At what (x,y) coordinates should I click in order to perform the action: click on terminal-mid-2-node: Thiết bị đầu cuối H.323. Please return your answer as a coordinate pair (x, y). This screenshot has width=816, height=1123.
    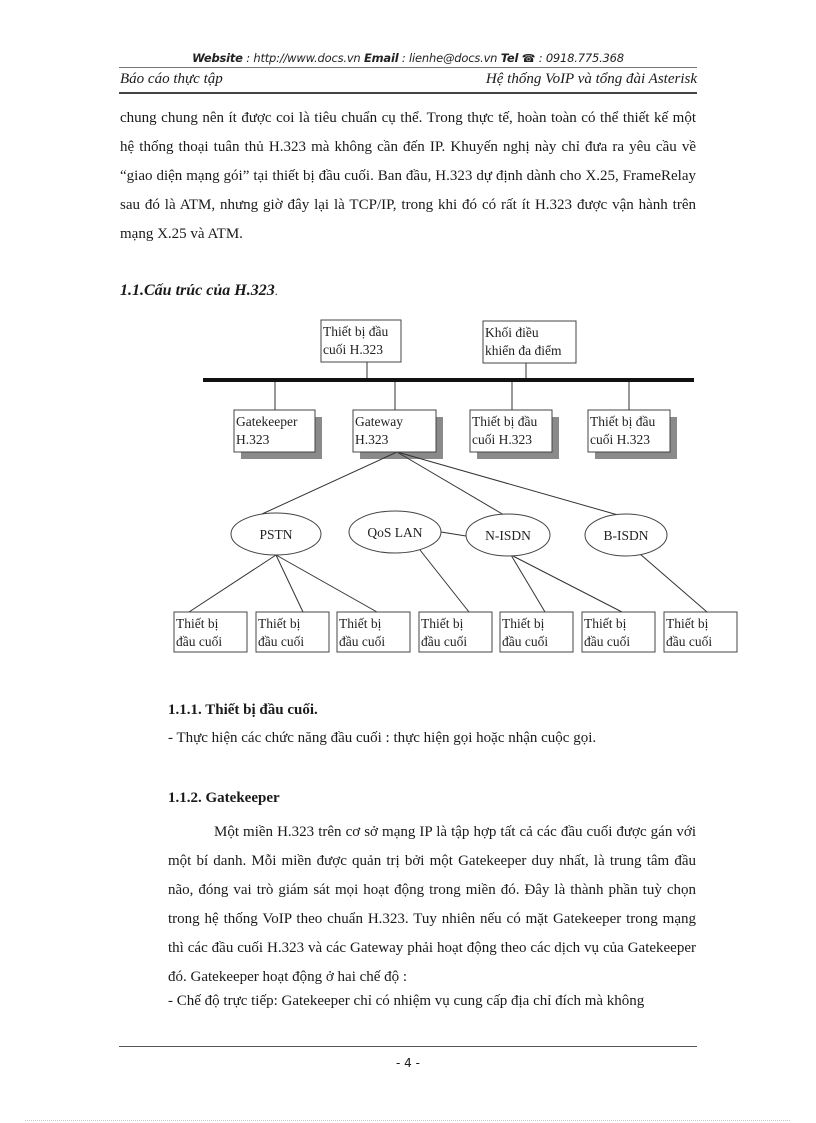
    Looking at the image, I should click on (629, 431).